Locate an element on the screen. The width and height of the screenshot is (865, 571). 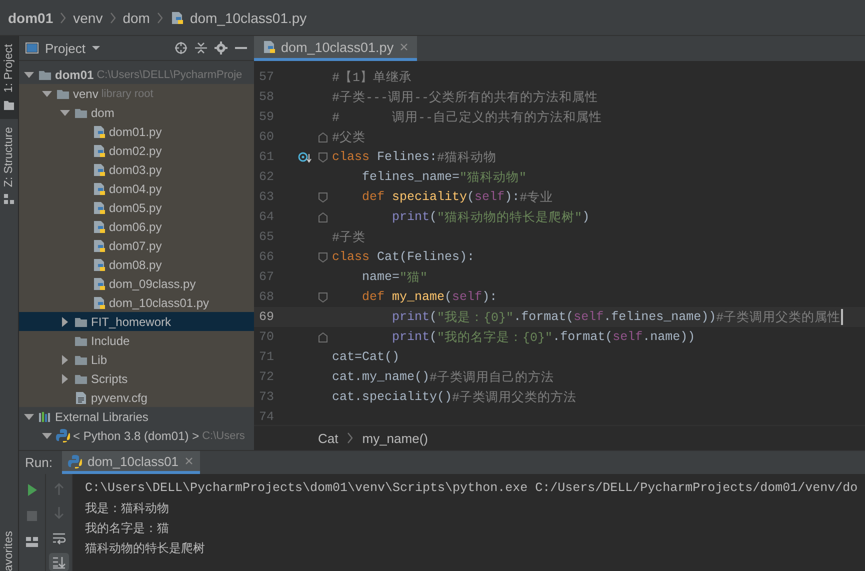
editor-tab: dom_10class01.py is located at coordinates (335, 48).